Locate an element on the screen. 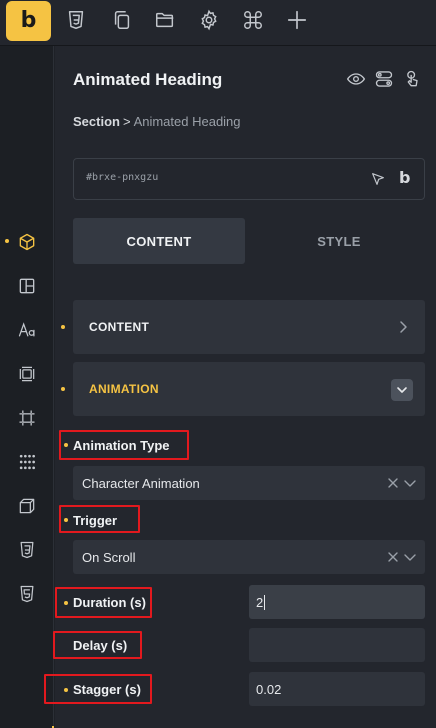 The image size is (436, 728). bricks-logo-button: b is located at coordinates (28, 21).